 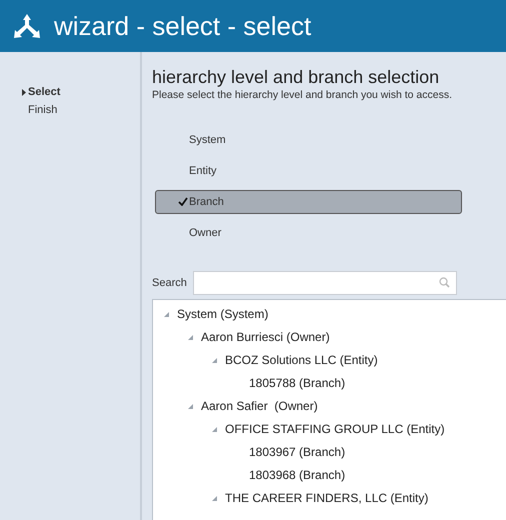 What do you see at coordinates (24, 92) in the screenshot?
I see `caret-icon` at bounding box center [24, 92].